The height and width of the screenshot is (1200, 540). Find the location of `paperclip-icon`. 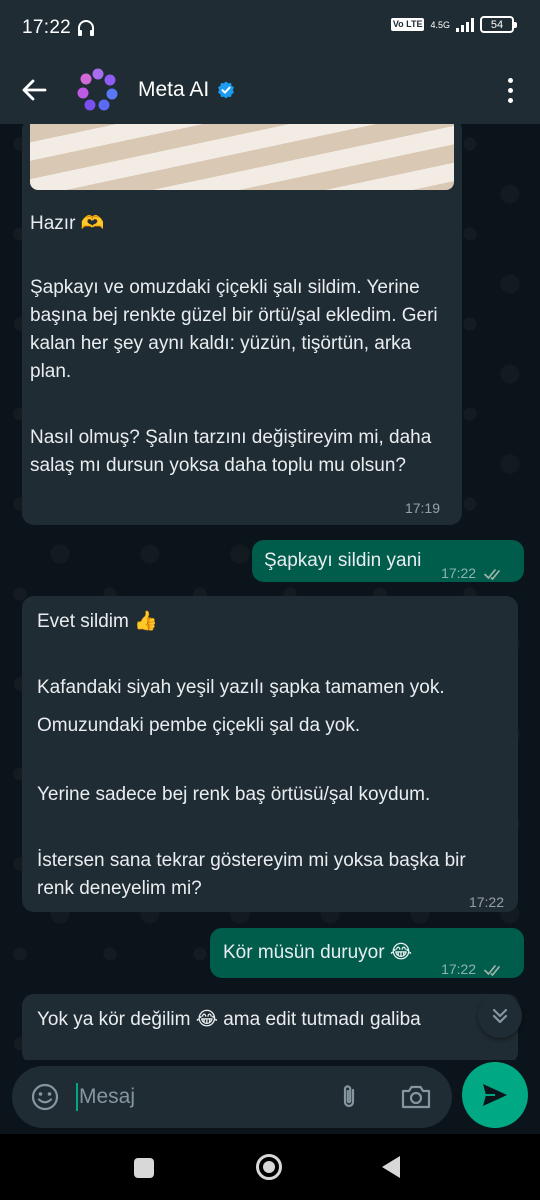

paperclip-icon is located at coordinates (349, 1097).